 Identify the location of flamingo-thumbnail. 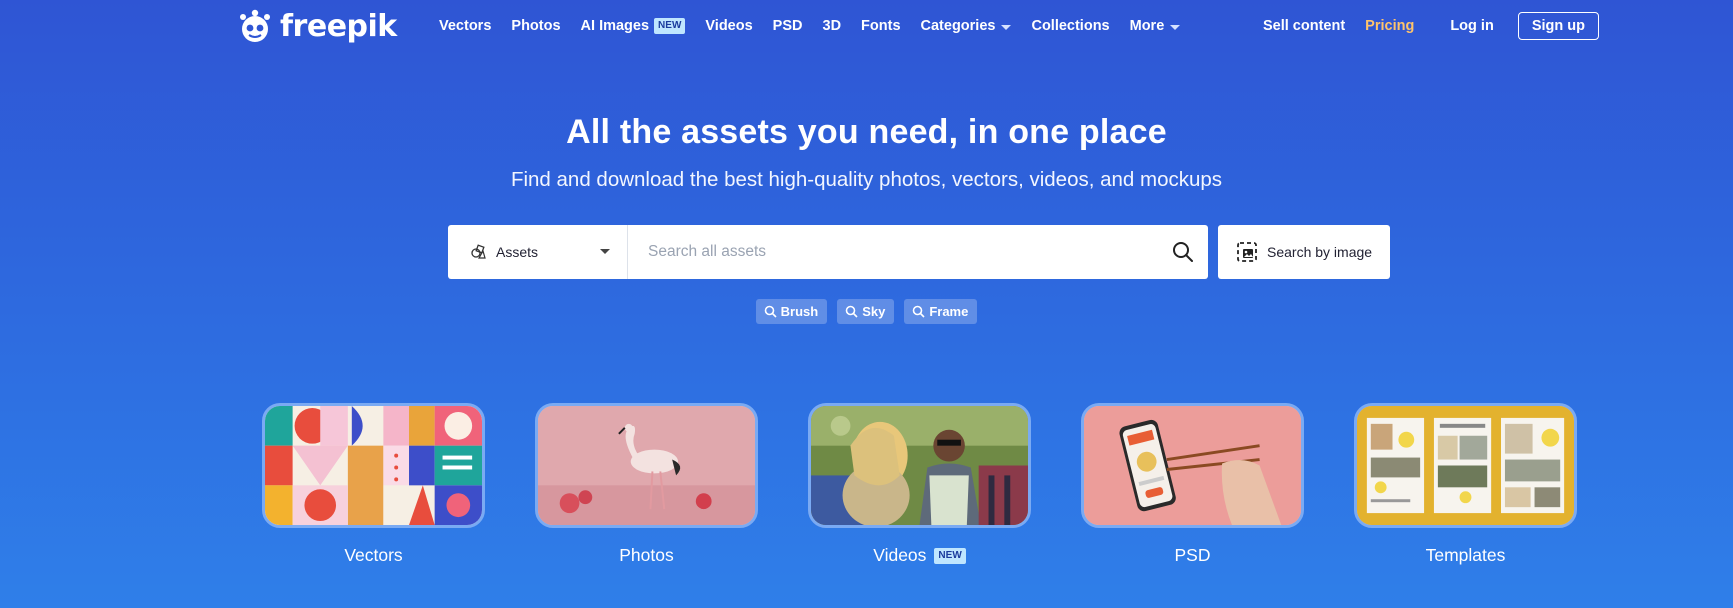
(646, 465).